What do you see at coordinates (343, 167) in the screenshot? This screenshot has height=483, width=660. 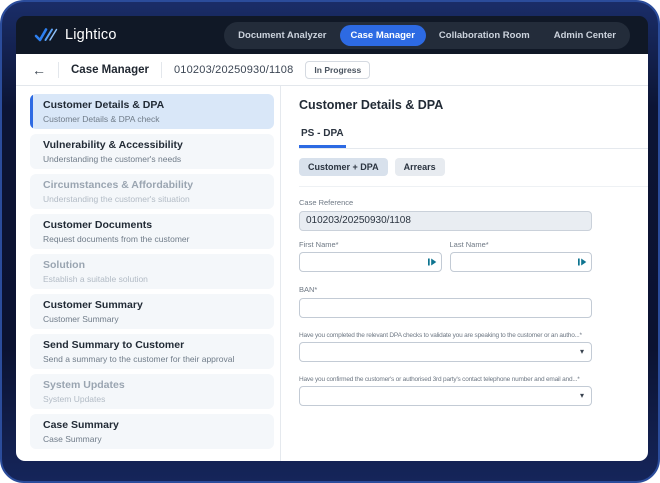 I see `chip-customer-dpa: Customer + DPA` at bounding box center [343, 167].